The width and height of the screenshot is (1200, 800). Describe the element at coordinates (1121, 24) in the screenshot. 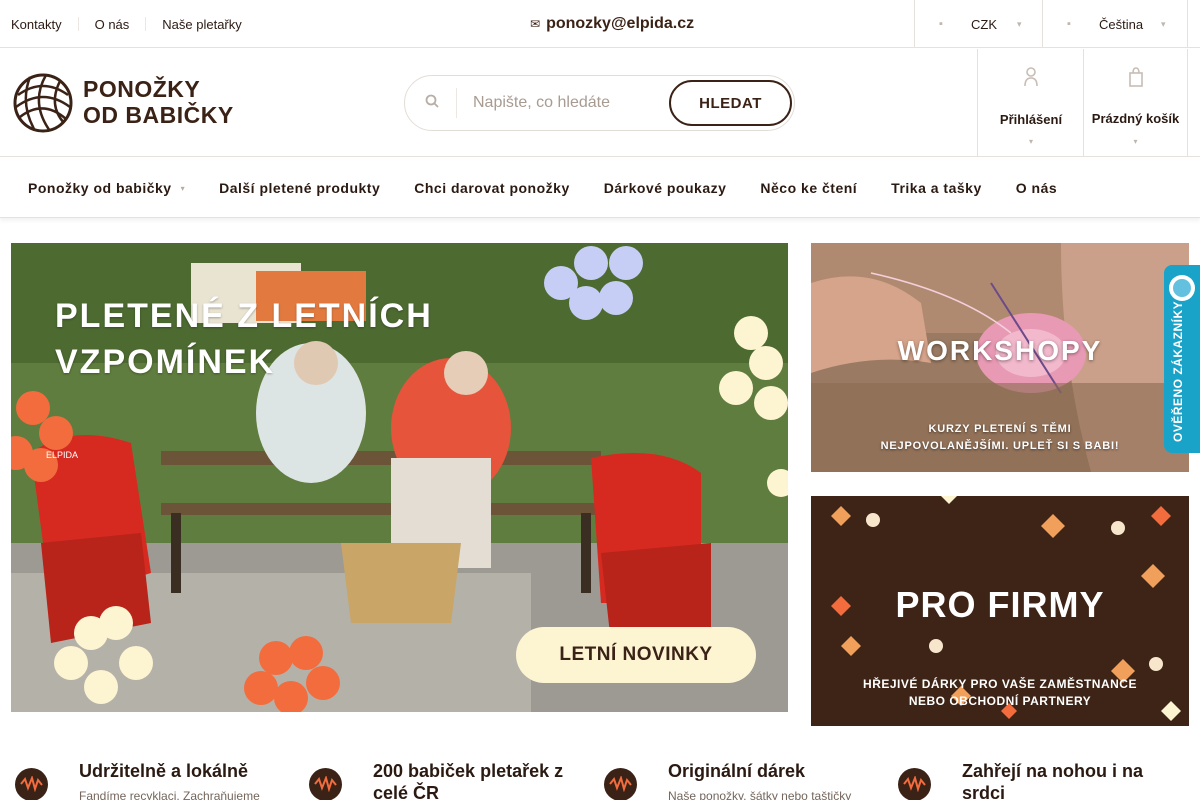

I see `language-value: Čeština` at that location.